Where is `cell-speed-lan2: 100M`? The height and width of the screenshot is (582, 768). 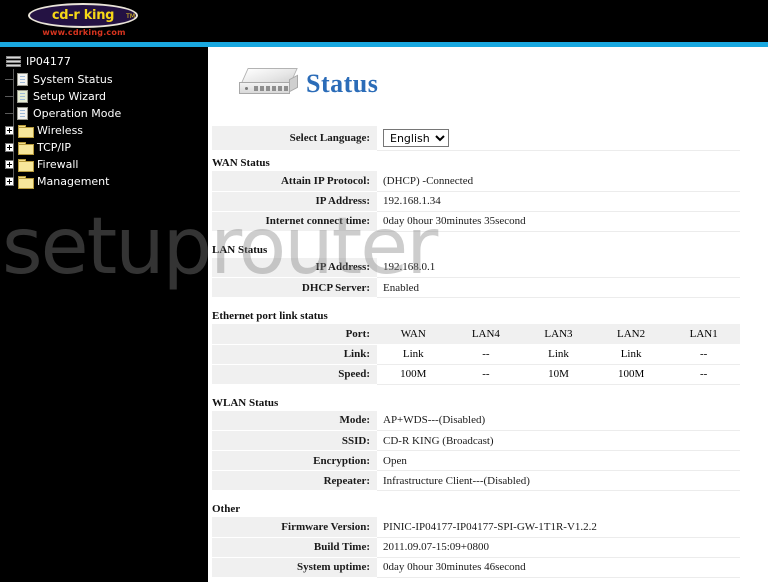 cell-speed-lan2: 100M is located at coordinates (631, 374).